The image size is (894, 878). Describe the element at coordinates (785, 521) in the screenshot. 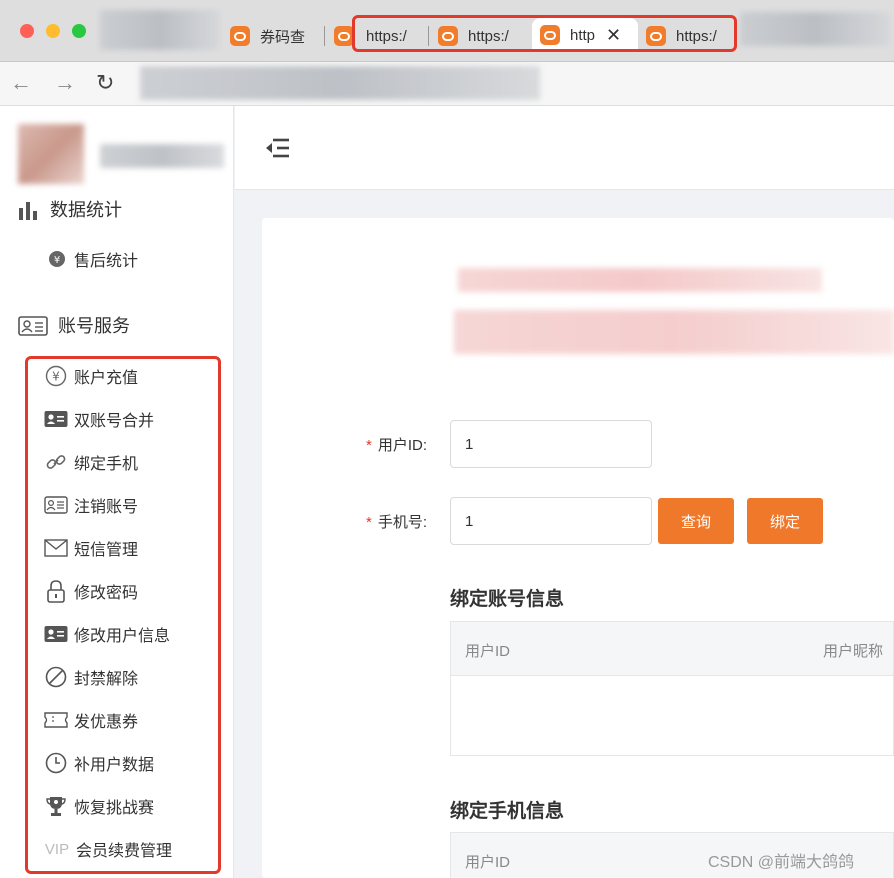

I see `bind-button: 绑定` at that location.